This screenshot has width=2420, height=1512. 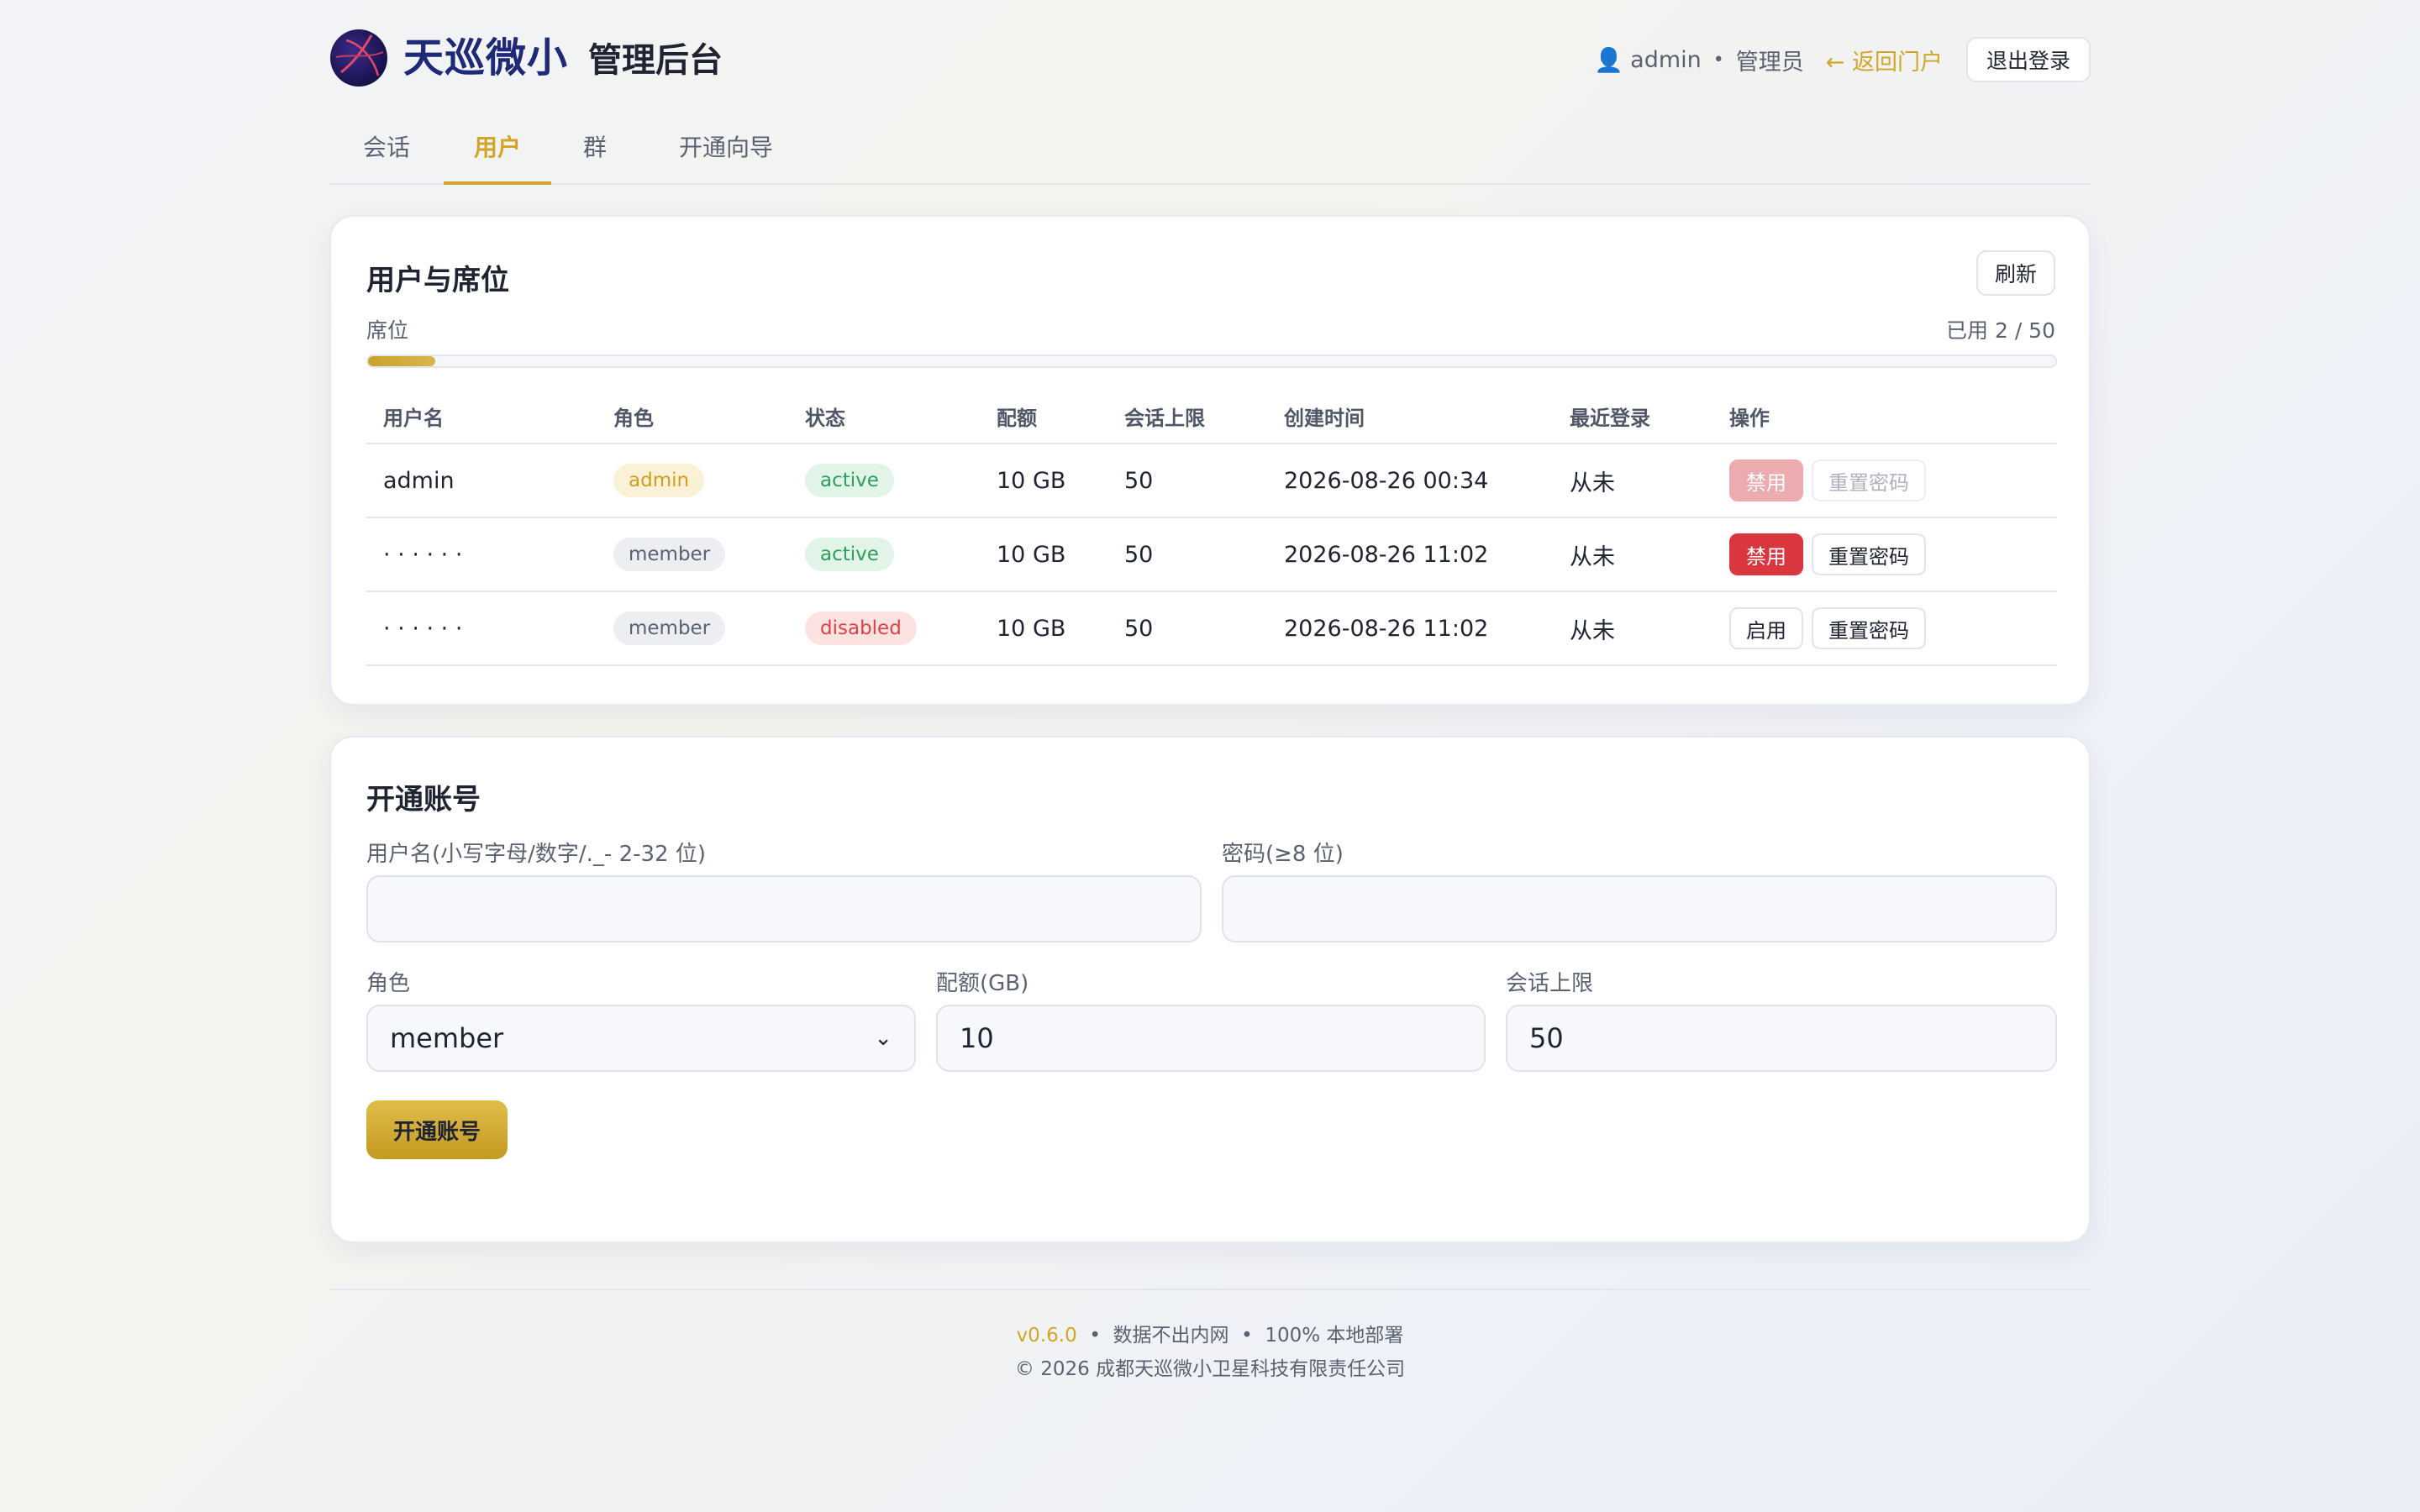 I want to click on col-header-username: 用户名, so click(x=481, y=417).